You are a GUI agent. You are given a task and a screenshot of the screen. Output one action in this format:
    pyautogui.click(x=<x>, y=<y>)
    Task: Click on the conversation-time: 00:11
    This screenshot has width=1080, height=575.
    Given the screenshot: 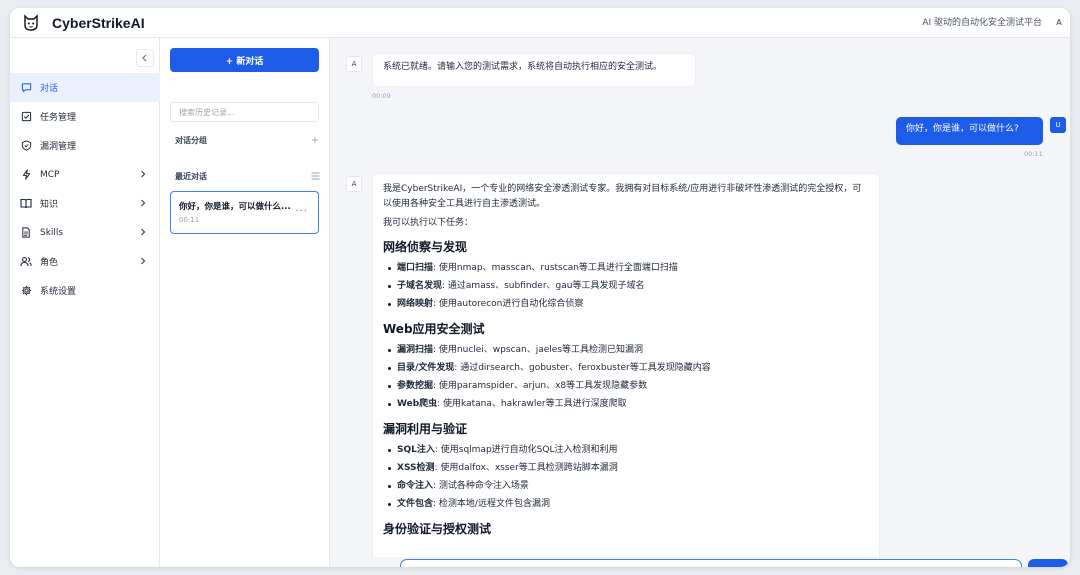 What is the action you would take?
    pyautogui.click(x=189, y=220)
    